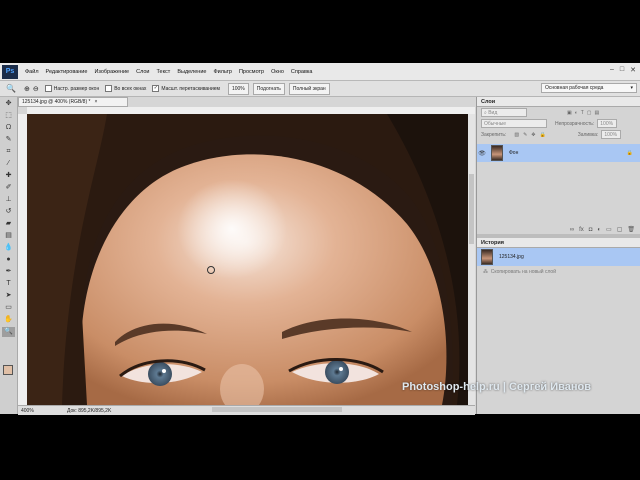 The width and height of the screenshot is (640, 480). What do you see at coordinates (89, 411) in the screenshot?
I see `document-info: Док: 895,2K/895,2K` at bounding box center [89, 411].